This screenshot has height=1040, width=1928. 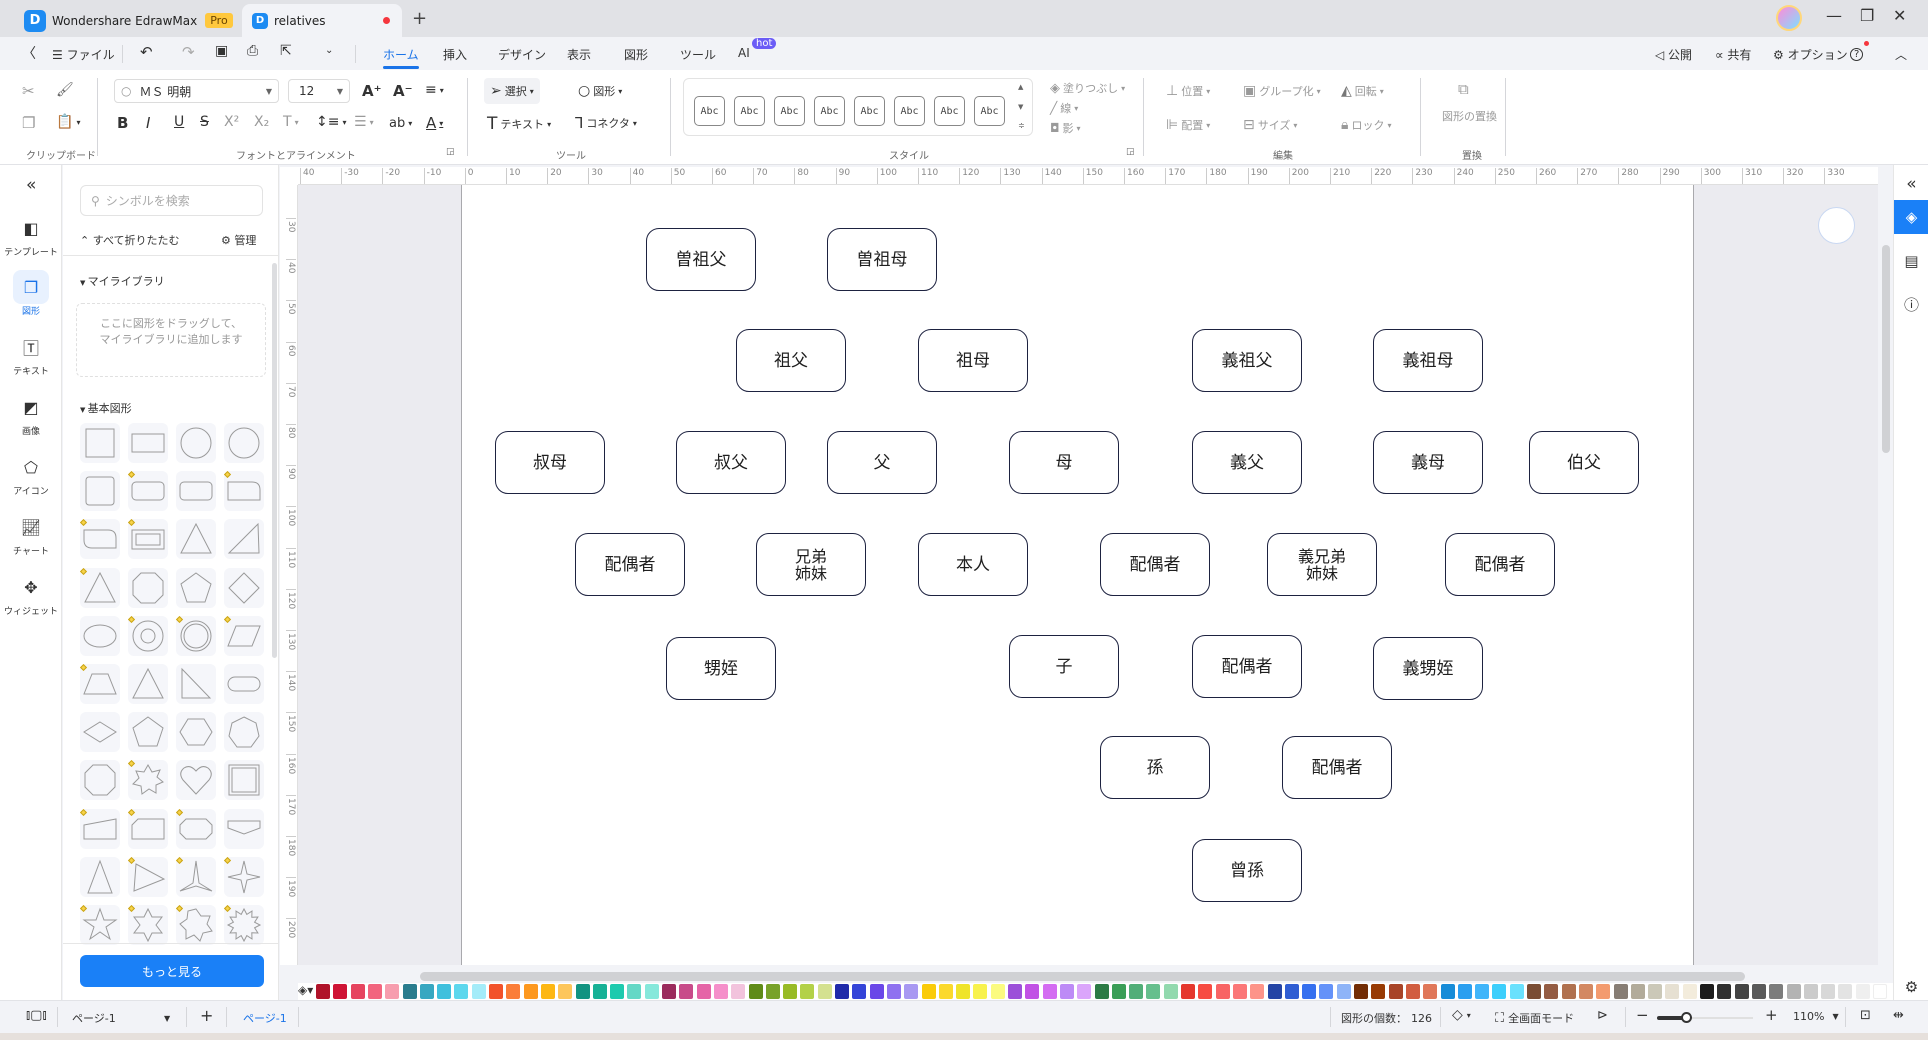 What do you see at coordinates (146, 52) in the screenshot?
I see `undo-button: ↶` at bounding box center [146, 52].